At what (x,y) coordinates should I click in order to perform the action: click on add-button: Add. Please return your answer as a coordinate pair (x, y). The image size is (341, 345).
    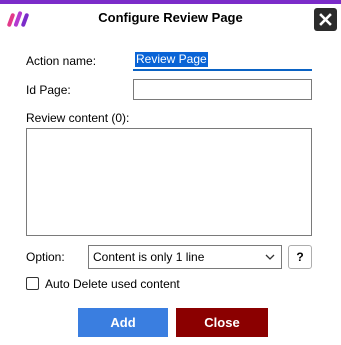
    Looking at the image, I should click on (123, 322).